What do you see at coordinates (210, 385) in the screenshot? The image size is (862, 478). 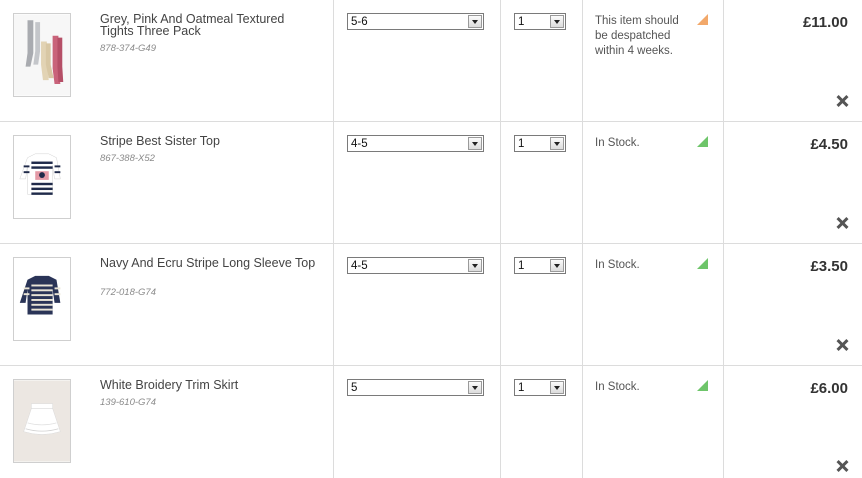 I see `product-title: White Broidery Trim Skirt` at bounding box center [210, 385].